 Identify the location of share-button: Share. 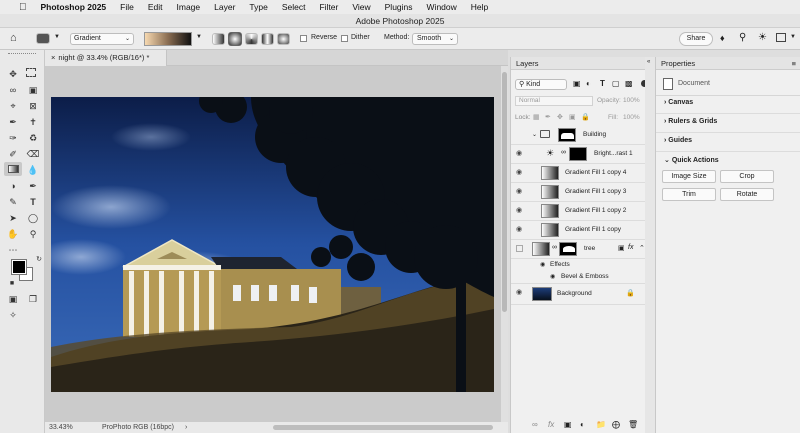
(696, 39).